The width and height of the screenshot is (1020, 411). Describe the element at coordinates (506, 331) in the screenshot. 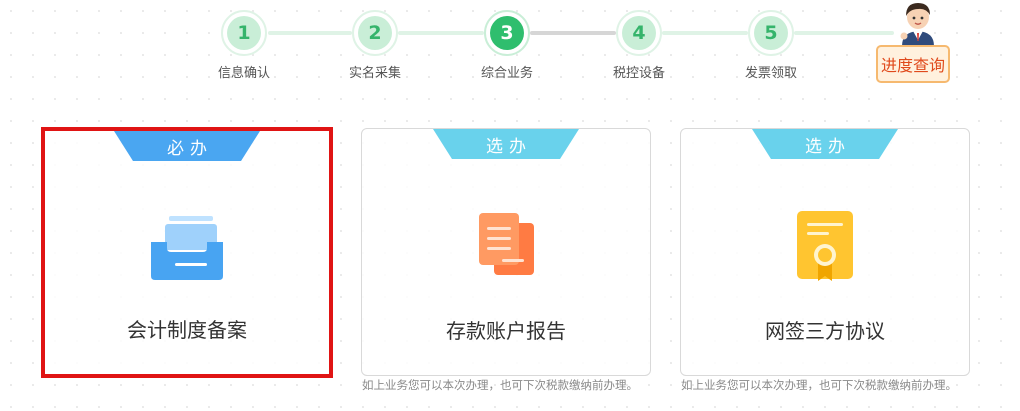

I see `card-title: 存款账户报告` at that location.